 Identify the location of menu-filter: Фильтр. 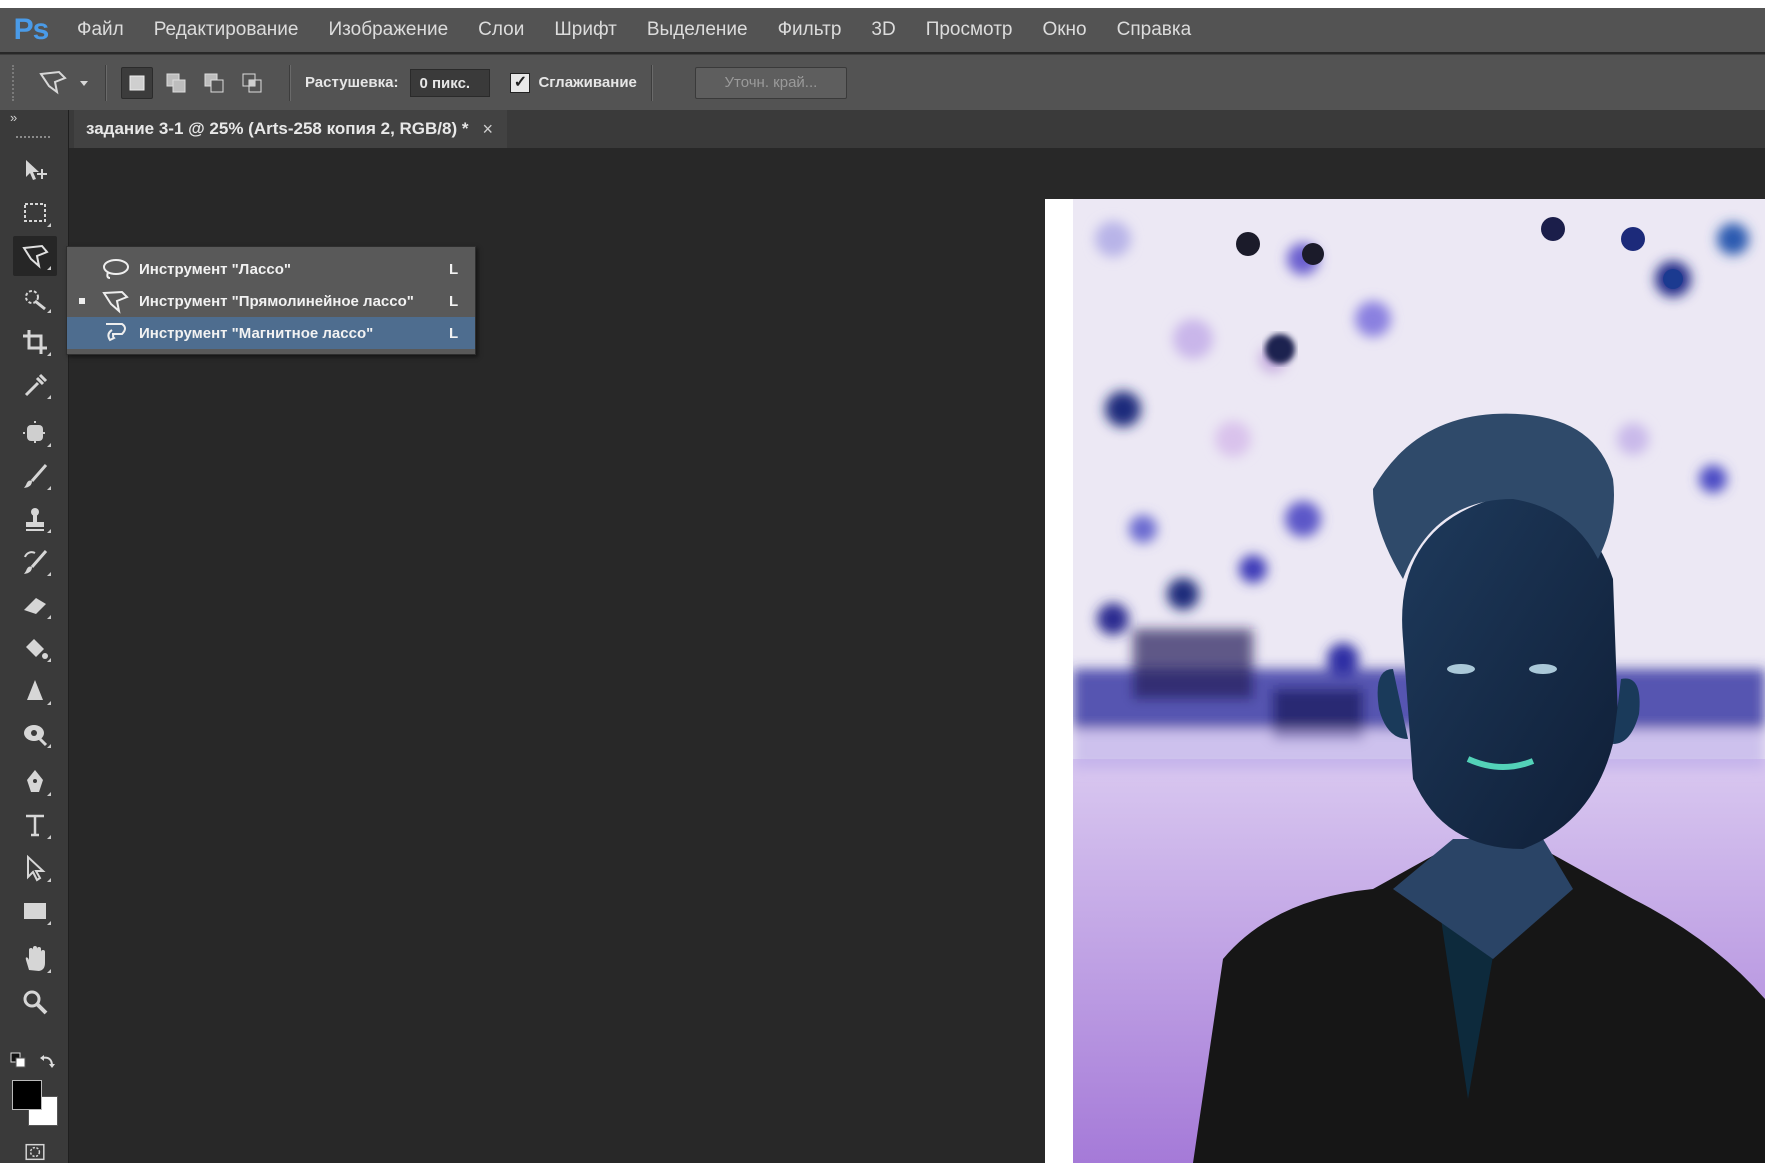
(810, 30).